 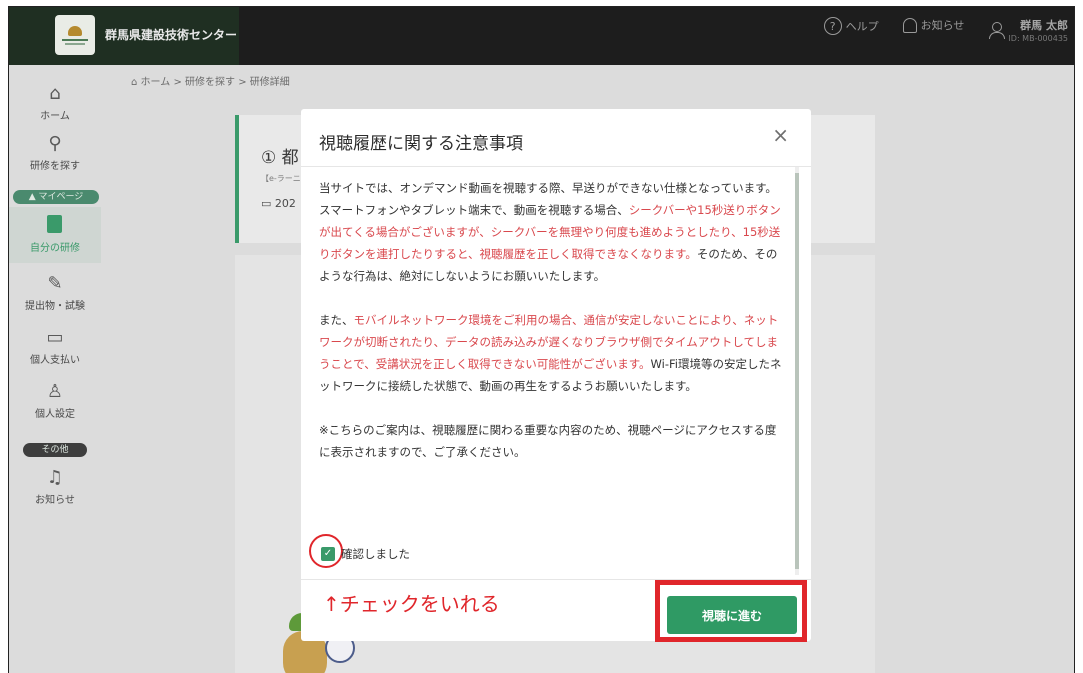 I want to click on sidebar-item-submissions: ✎ 提出物・試験, so click(x=55, y=293).